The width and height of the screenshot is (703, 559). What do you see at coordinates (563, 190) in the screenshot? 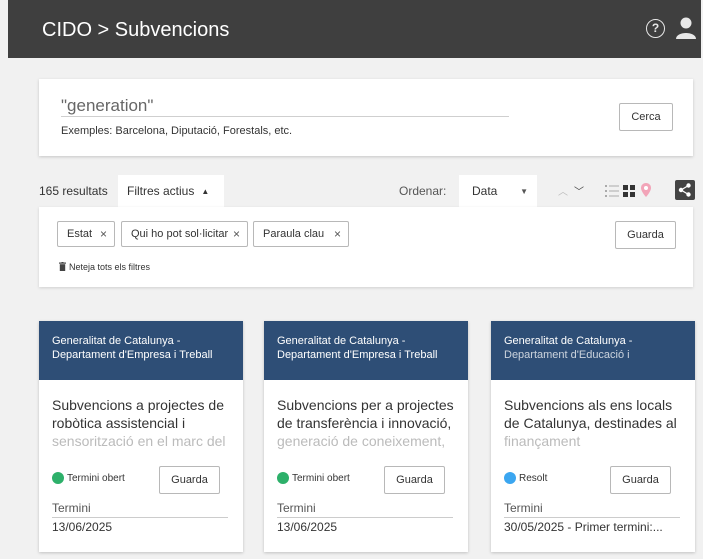
I see `sort-ascending-icon: ︿` at bounding box center [563, 190].